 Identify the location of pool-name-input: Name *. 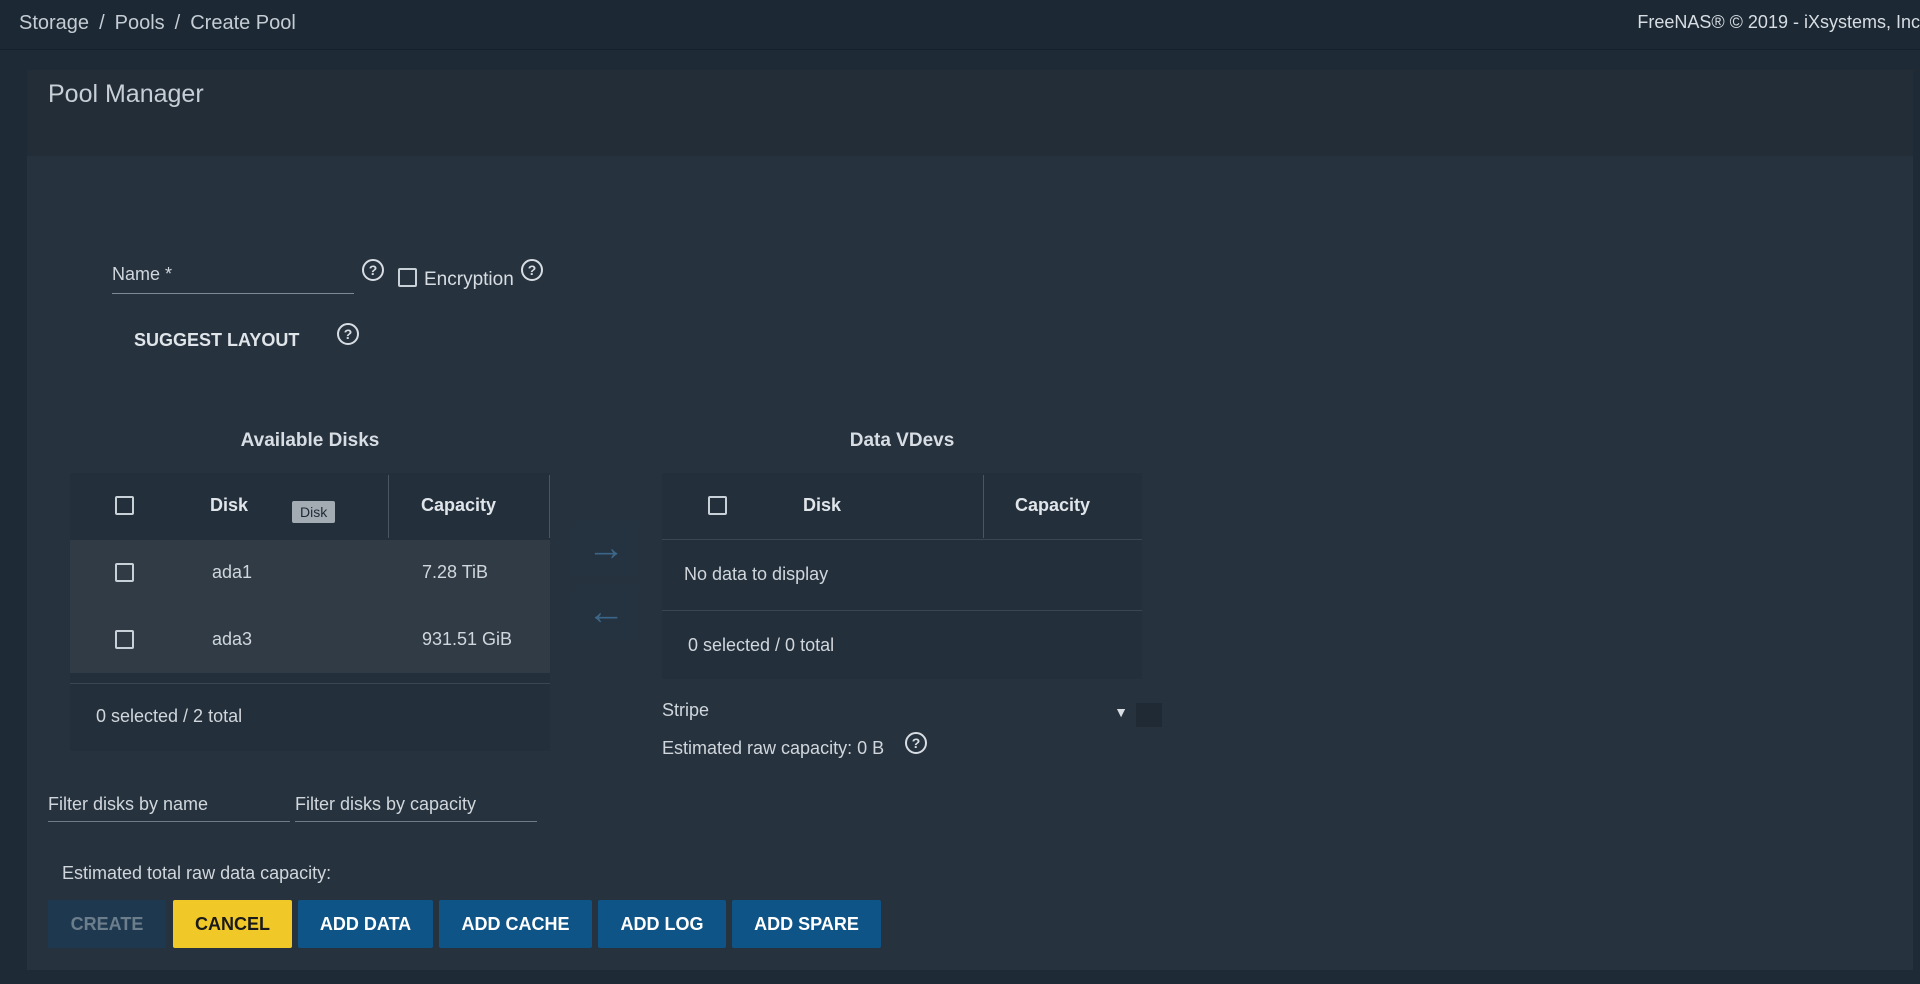
(233, 279).